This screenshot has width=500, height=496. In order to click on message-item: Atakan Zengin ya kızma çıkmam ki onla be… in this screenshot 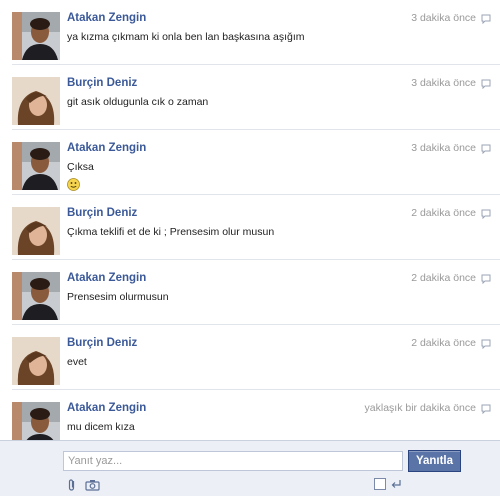, I will do `click(250, 32)`.